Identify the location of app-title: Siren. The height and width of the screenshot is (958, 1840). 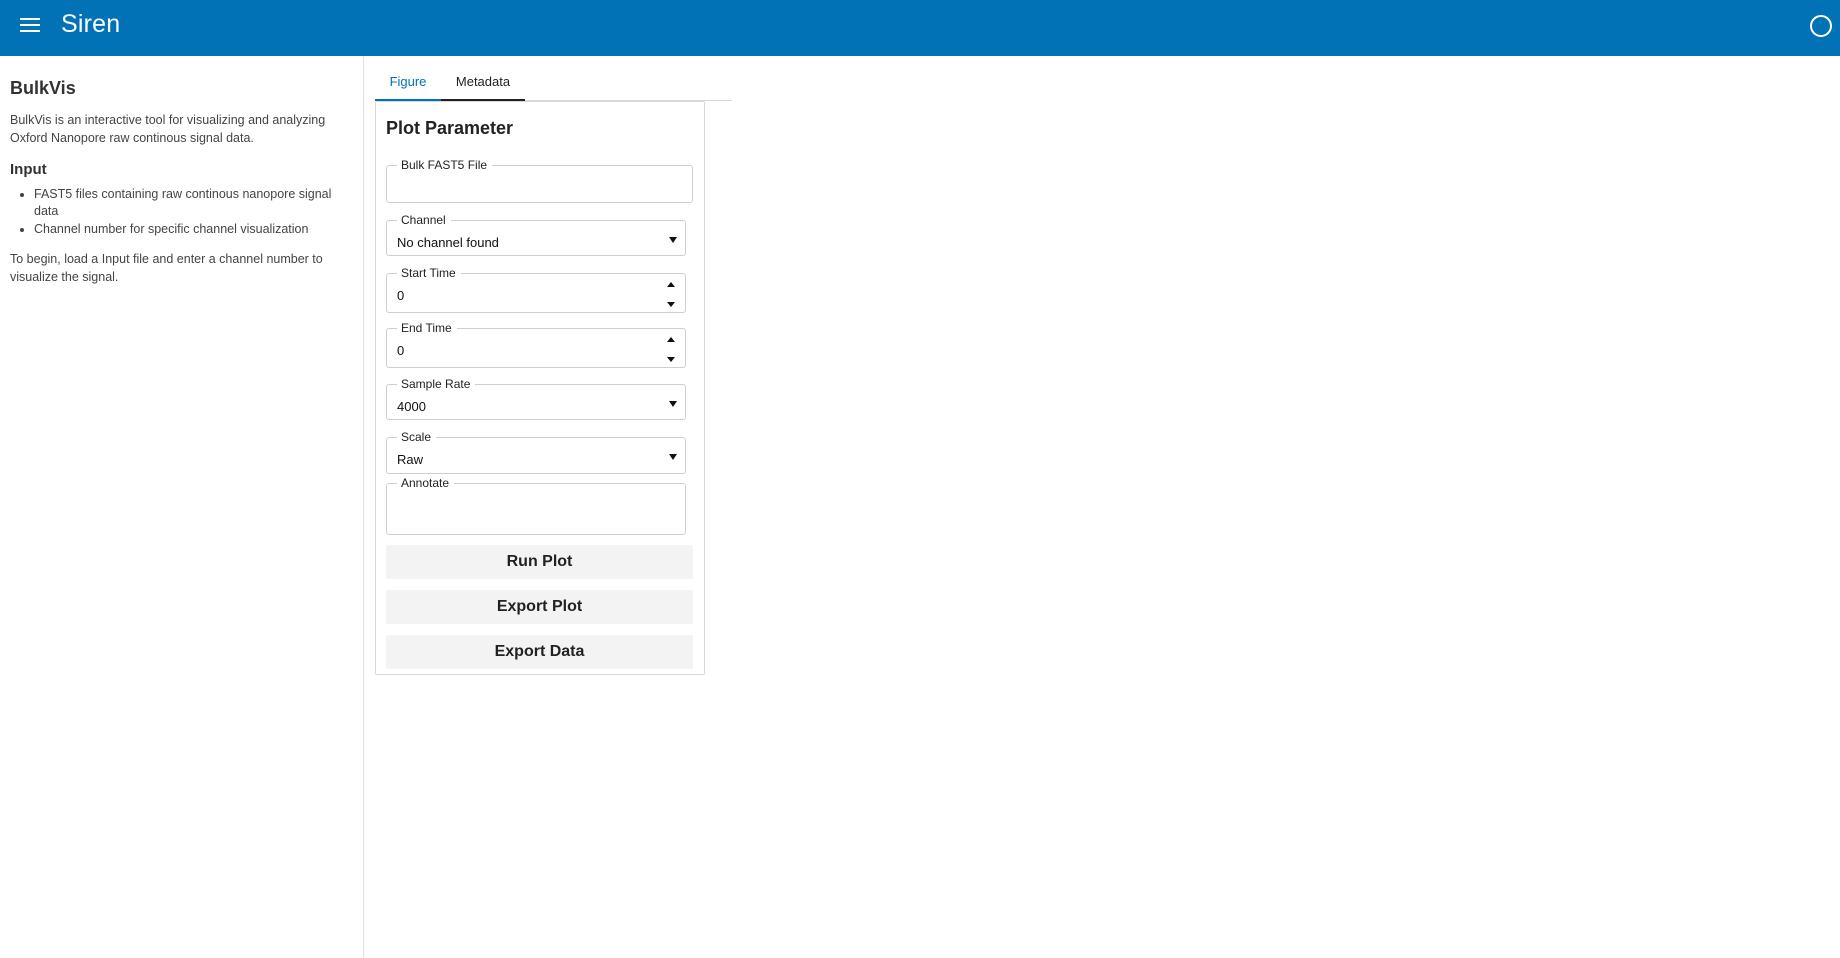
(91, 24).